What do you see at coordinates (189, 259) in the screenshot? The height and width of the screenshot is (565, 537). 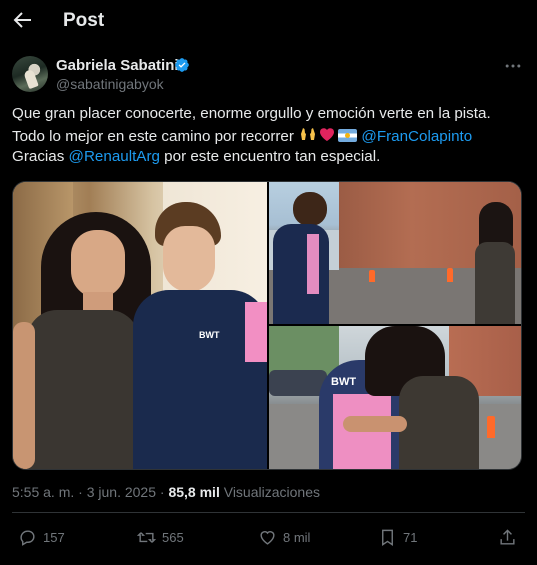 I see `photo-man-face` at bounding box center [189, 259].